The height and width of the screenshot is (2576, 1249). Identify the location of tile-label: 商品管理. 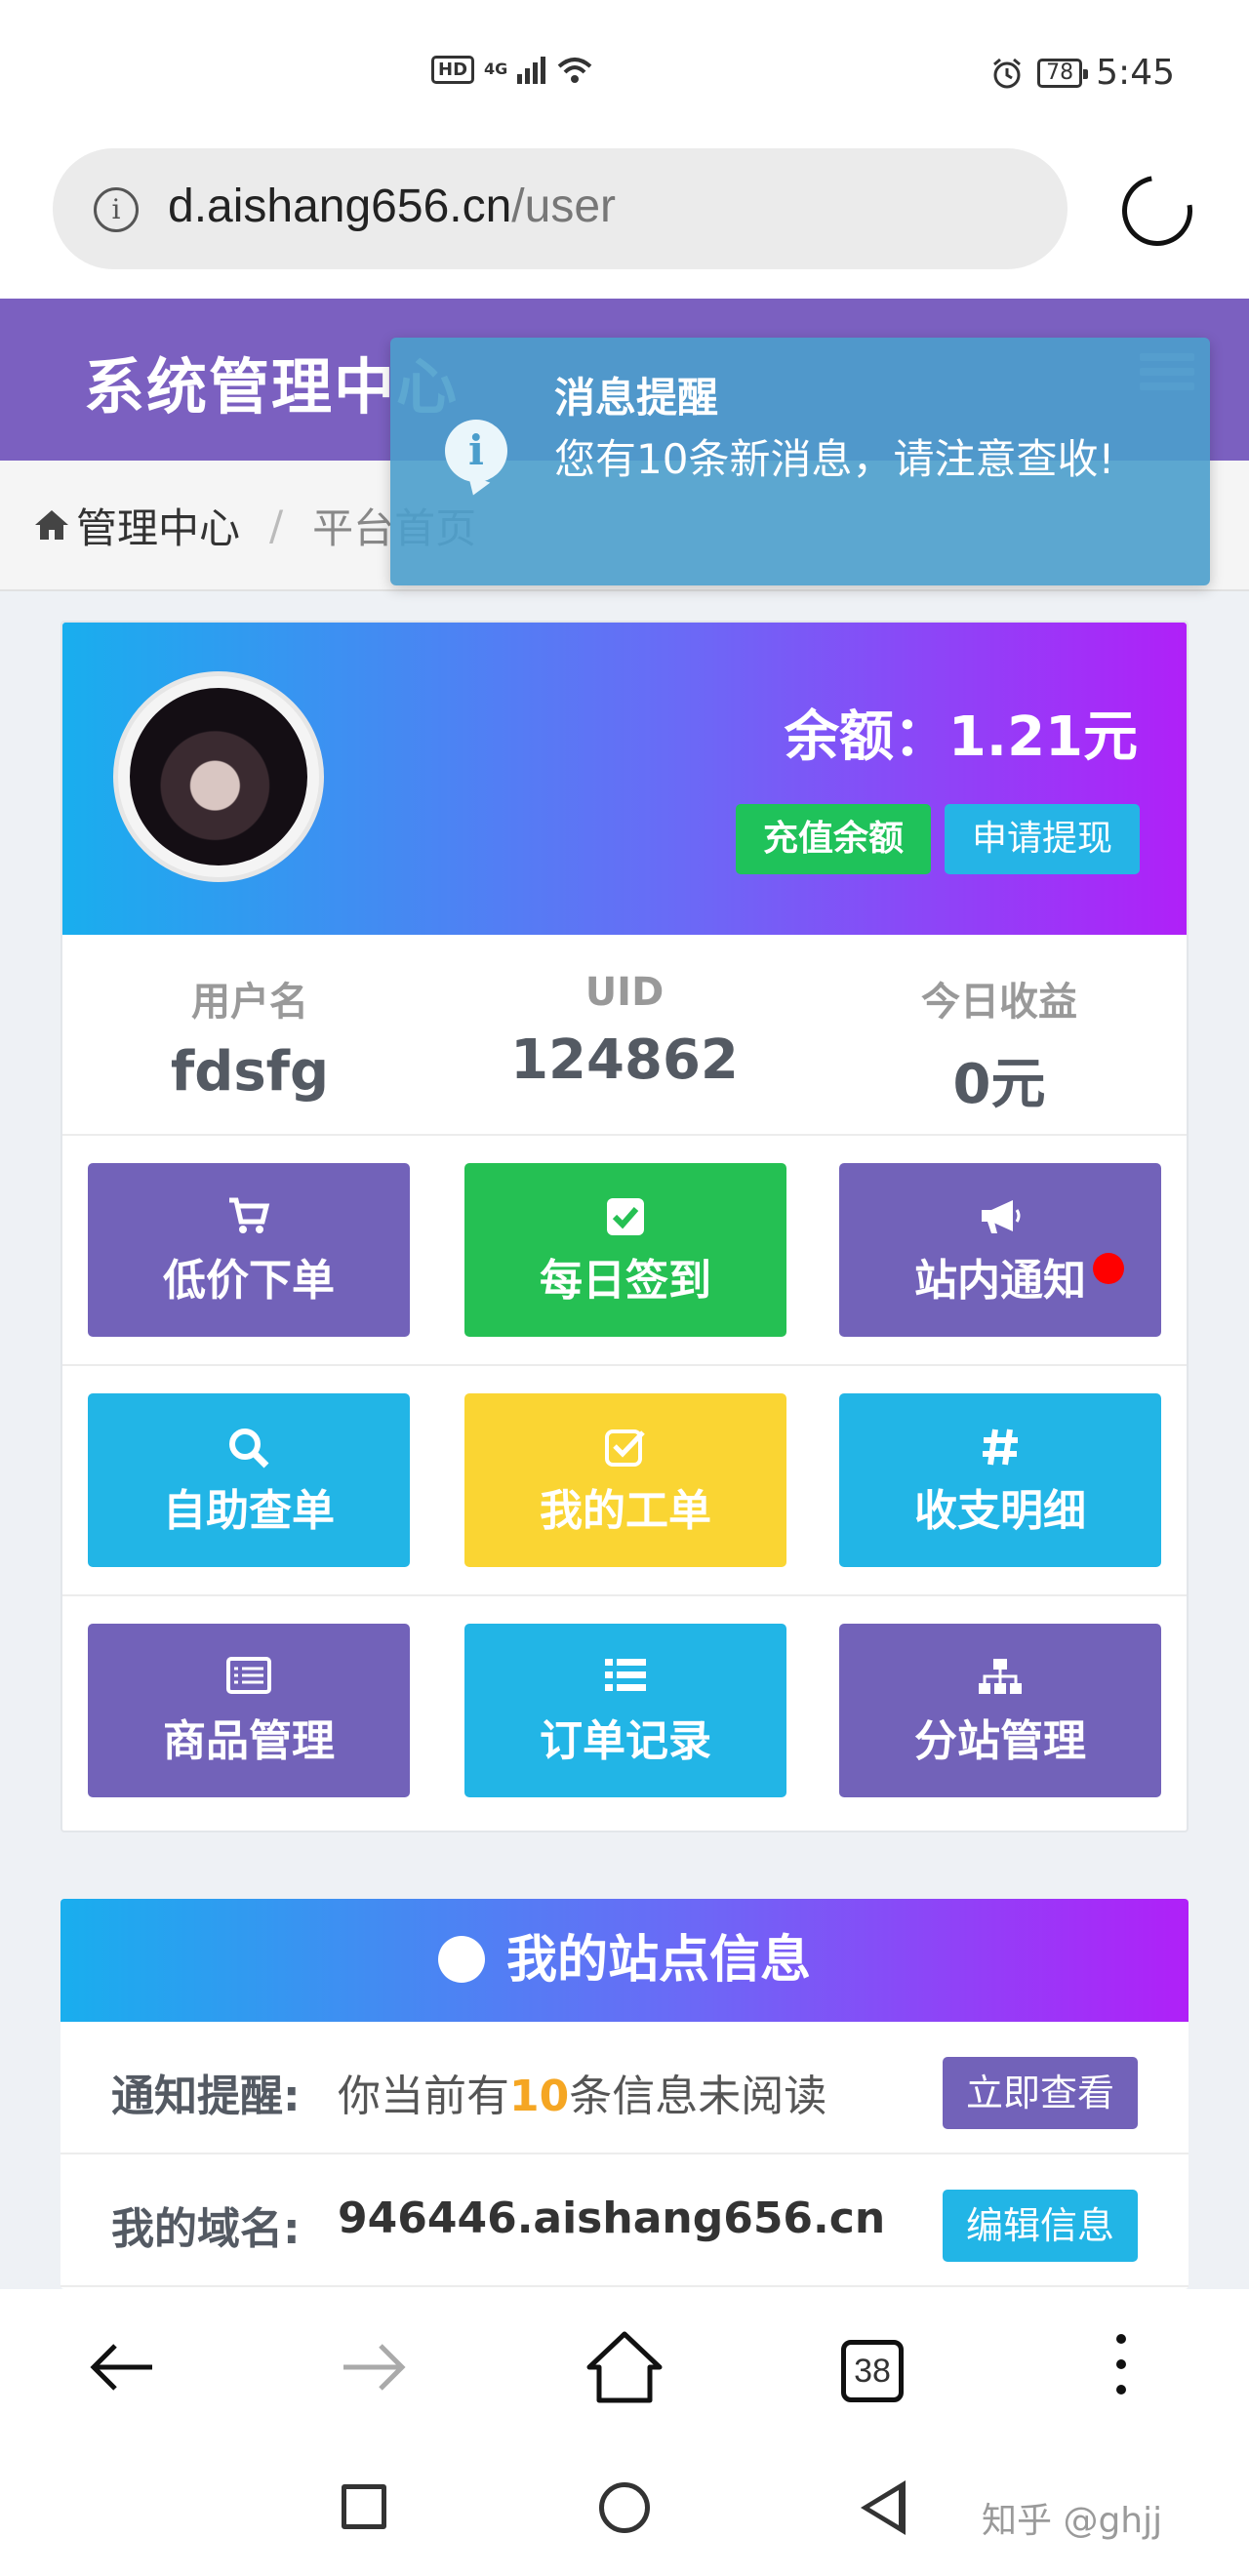
(249, 1741).